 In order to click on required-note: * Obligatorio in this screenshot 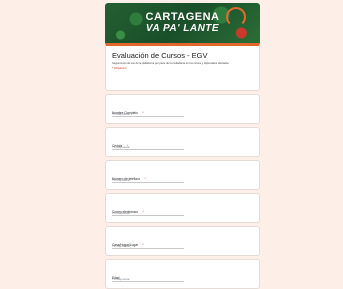, I will do `click(119, 69)`.